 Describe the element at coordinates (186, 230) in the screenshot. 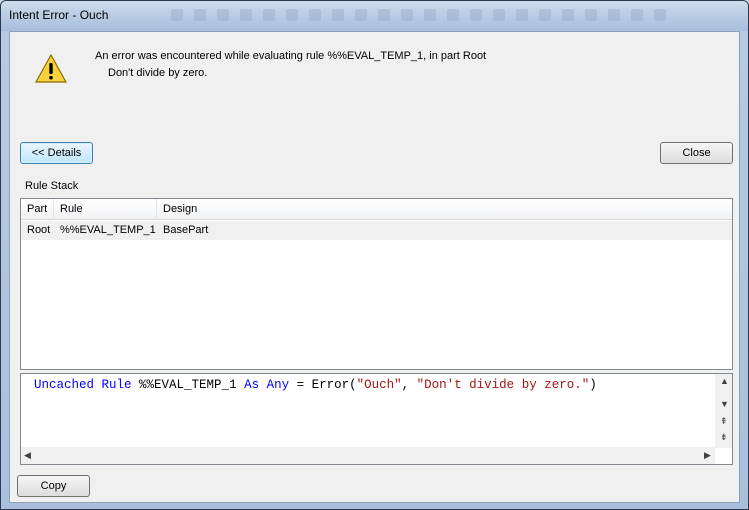

I see `cell-design: BasePart` at that location.